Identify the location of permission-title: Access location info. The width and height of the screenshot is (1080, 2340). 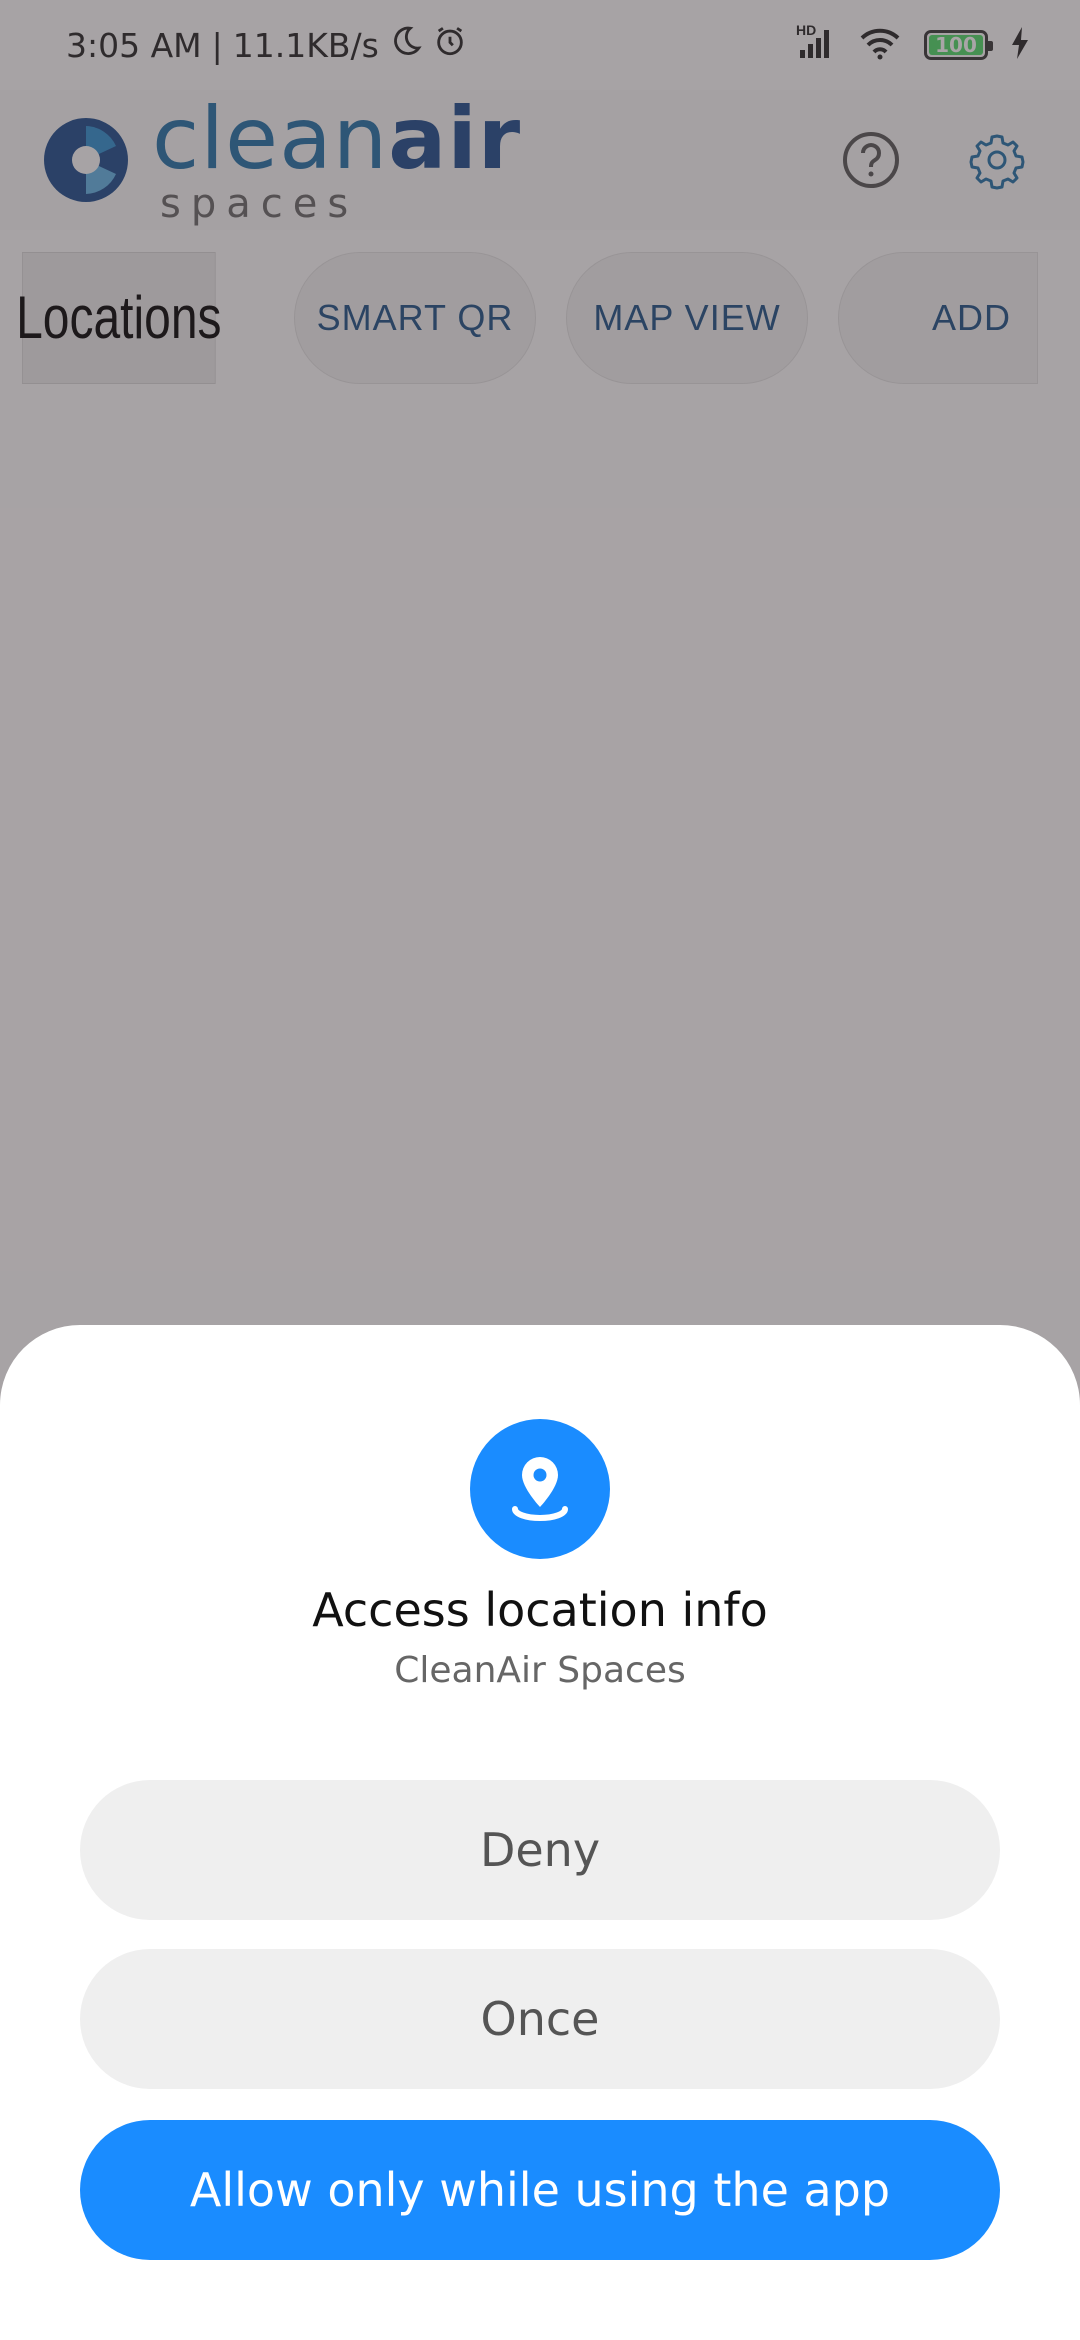
(540, 1610).